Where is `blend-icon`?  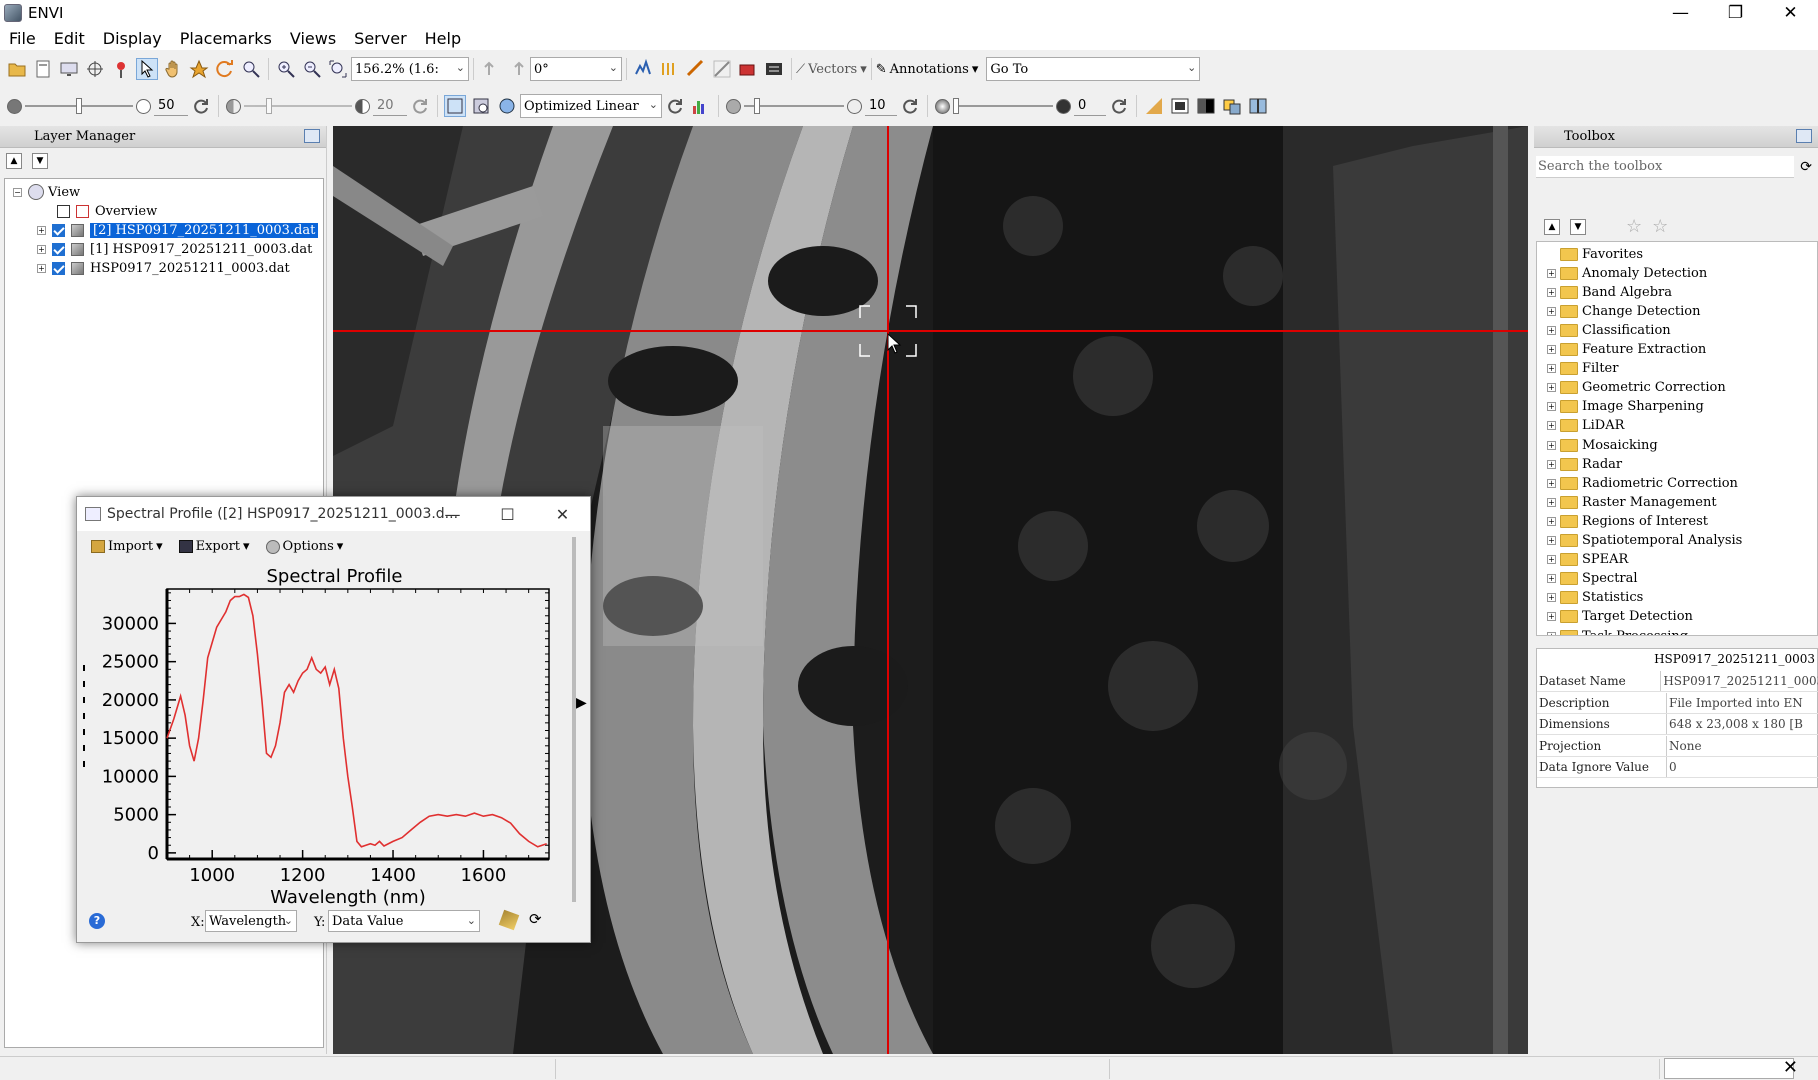
blend-icon is located at coordinates (1206, 106).